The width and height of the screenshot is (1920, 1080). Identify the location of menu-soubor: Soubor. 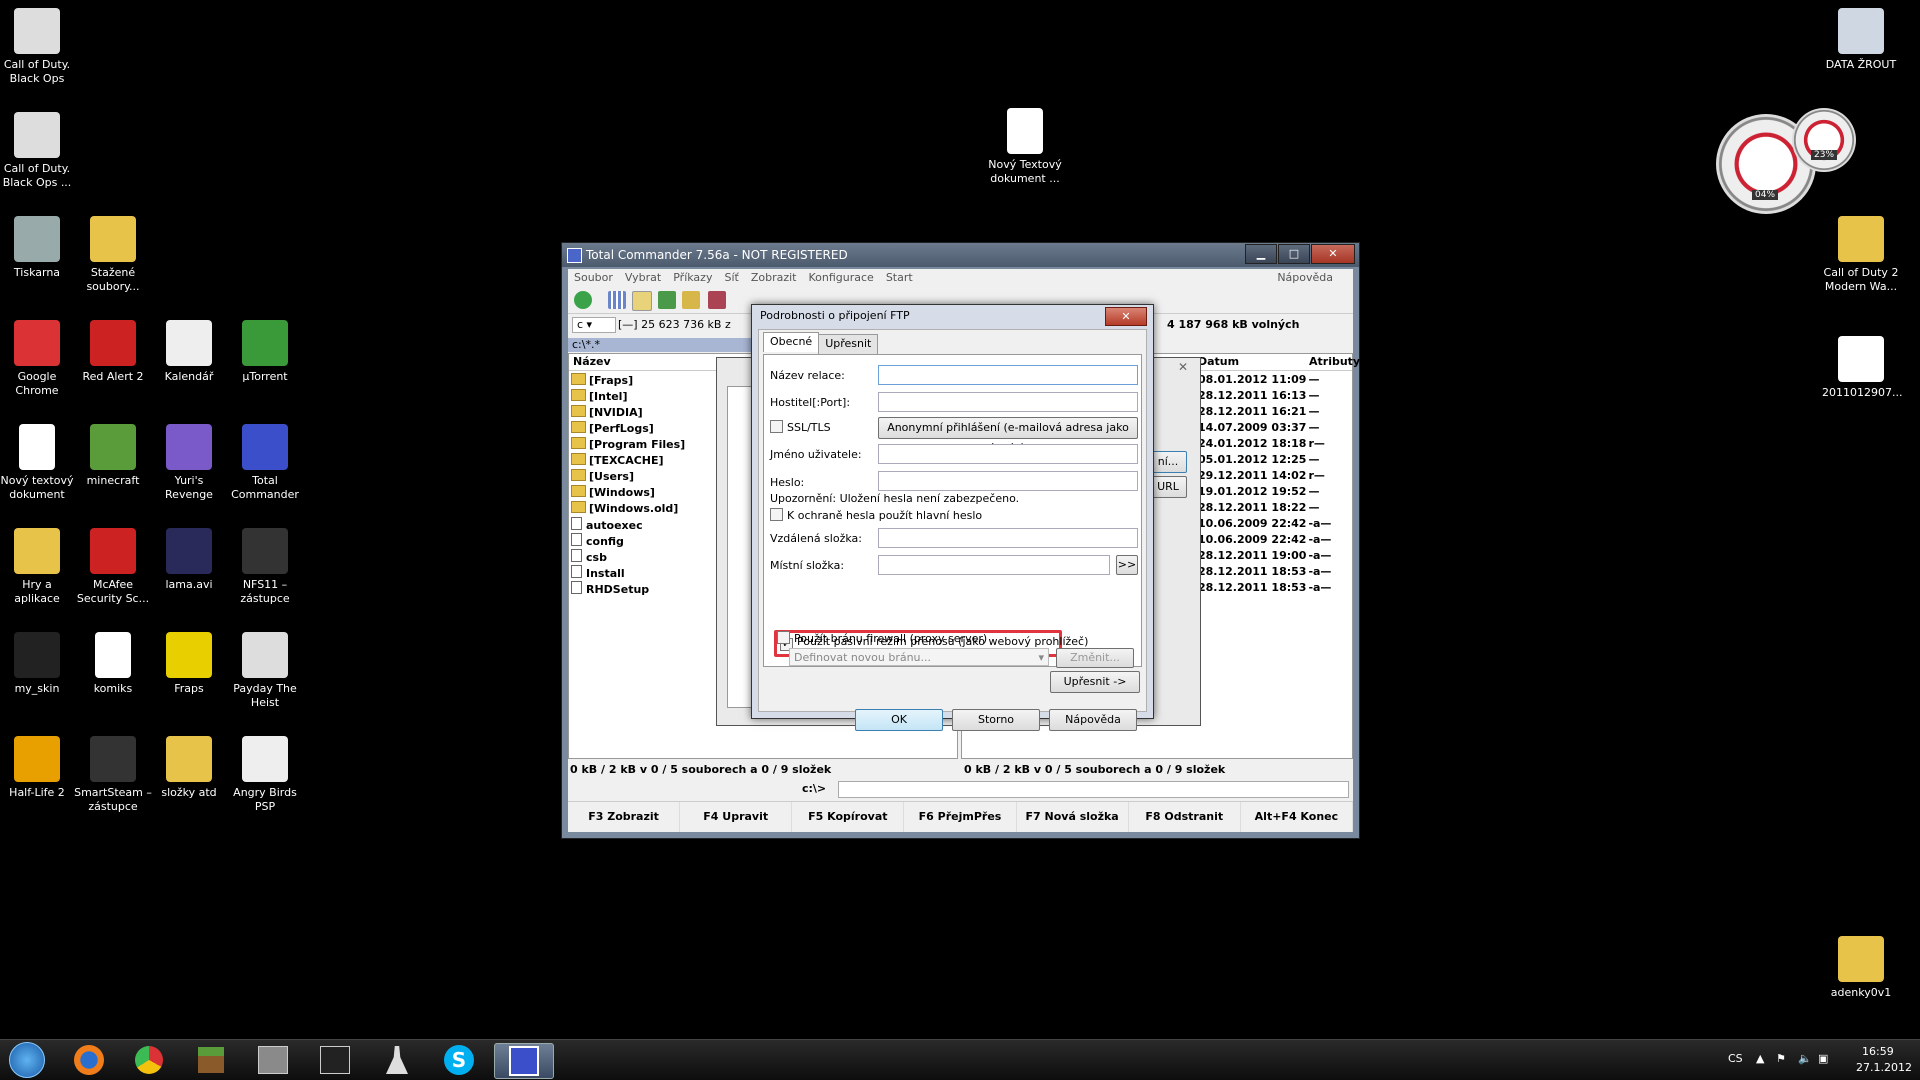
(593, 278).